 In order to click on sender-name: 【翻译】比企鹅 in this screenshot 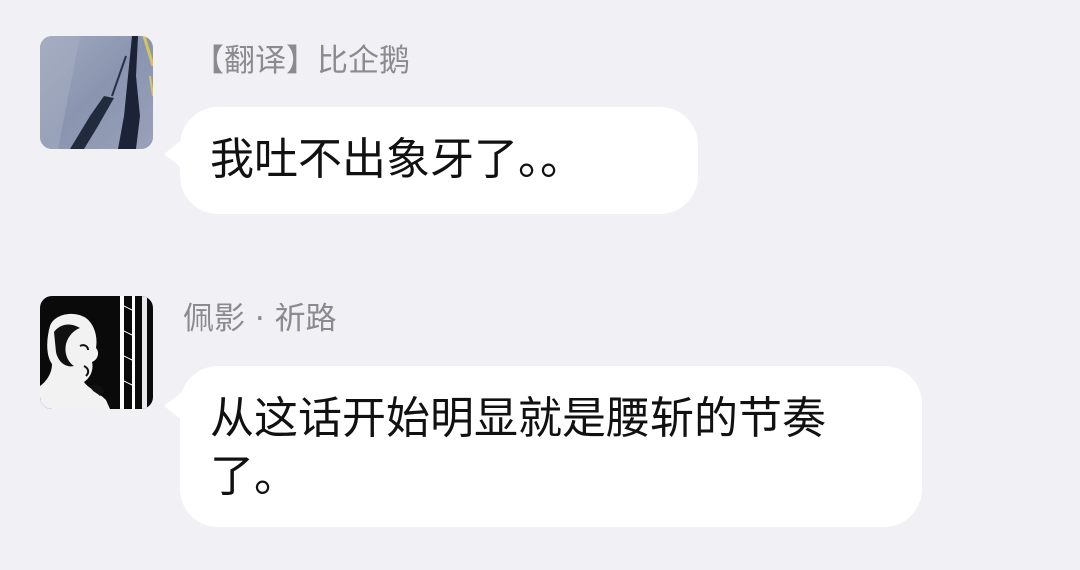, I will do `click(301, 61)`.